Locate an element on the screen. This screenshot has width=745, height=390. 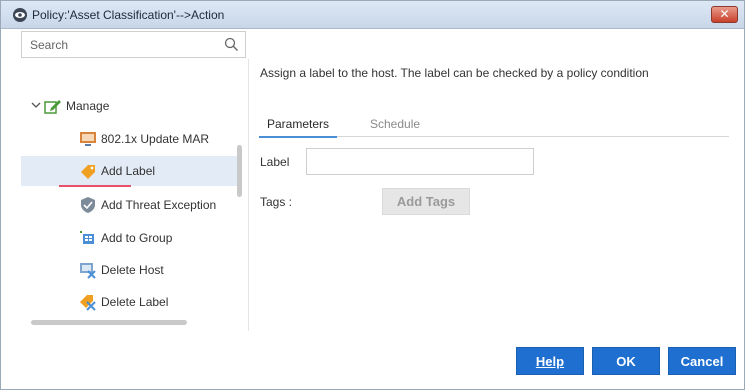
shield-icon is located at coordinates (88, 205).